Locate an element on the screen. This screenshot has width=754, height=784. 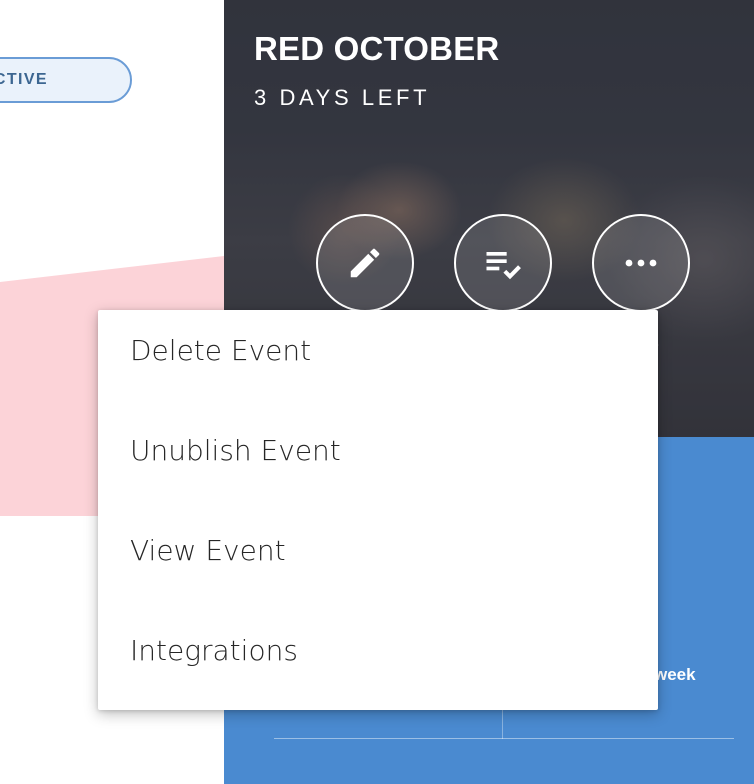
pencil-icon is located at coordinates (365, 263).